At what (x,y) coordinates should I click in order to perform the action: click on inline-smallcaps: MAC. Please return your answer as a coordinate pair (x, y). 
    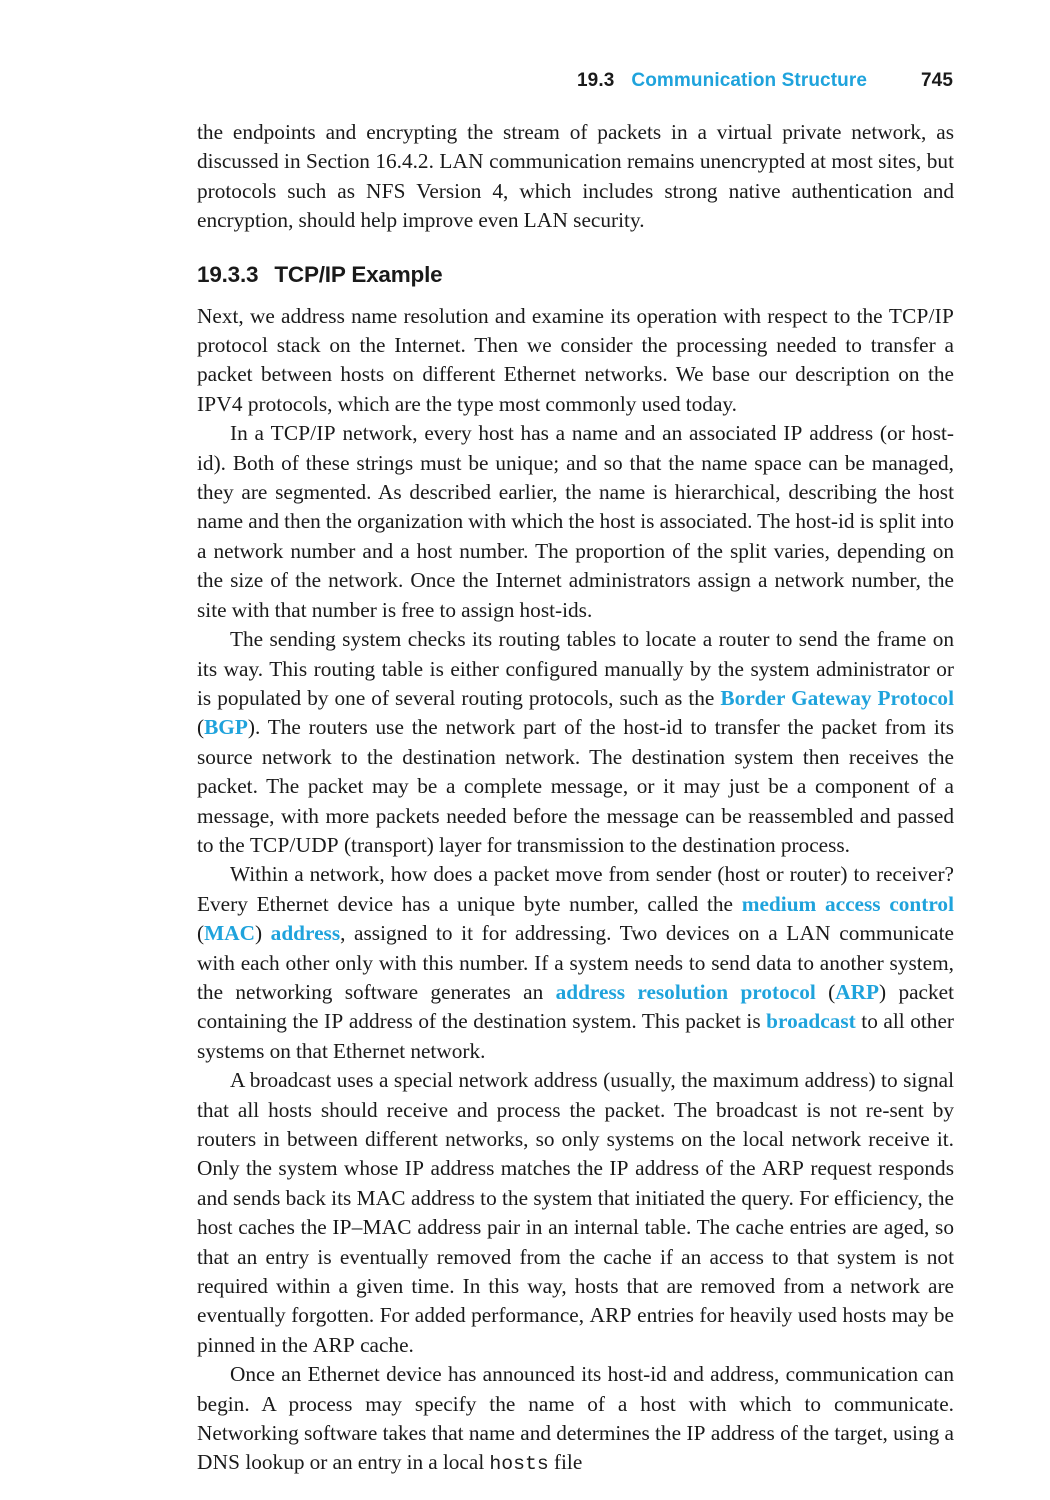
    Looking at the image, I should click on (381, 1197).